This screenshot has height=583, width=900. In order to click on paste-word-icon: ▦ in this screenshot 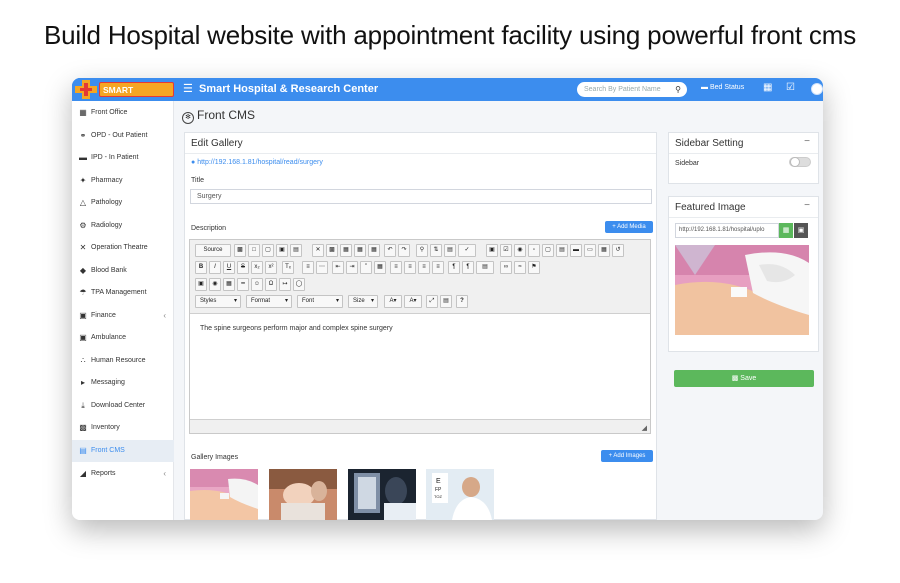, I will do `click(374, 250)`.